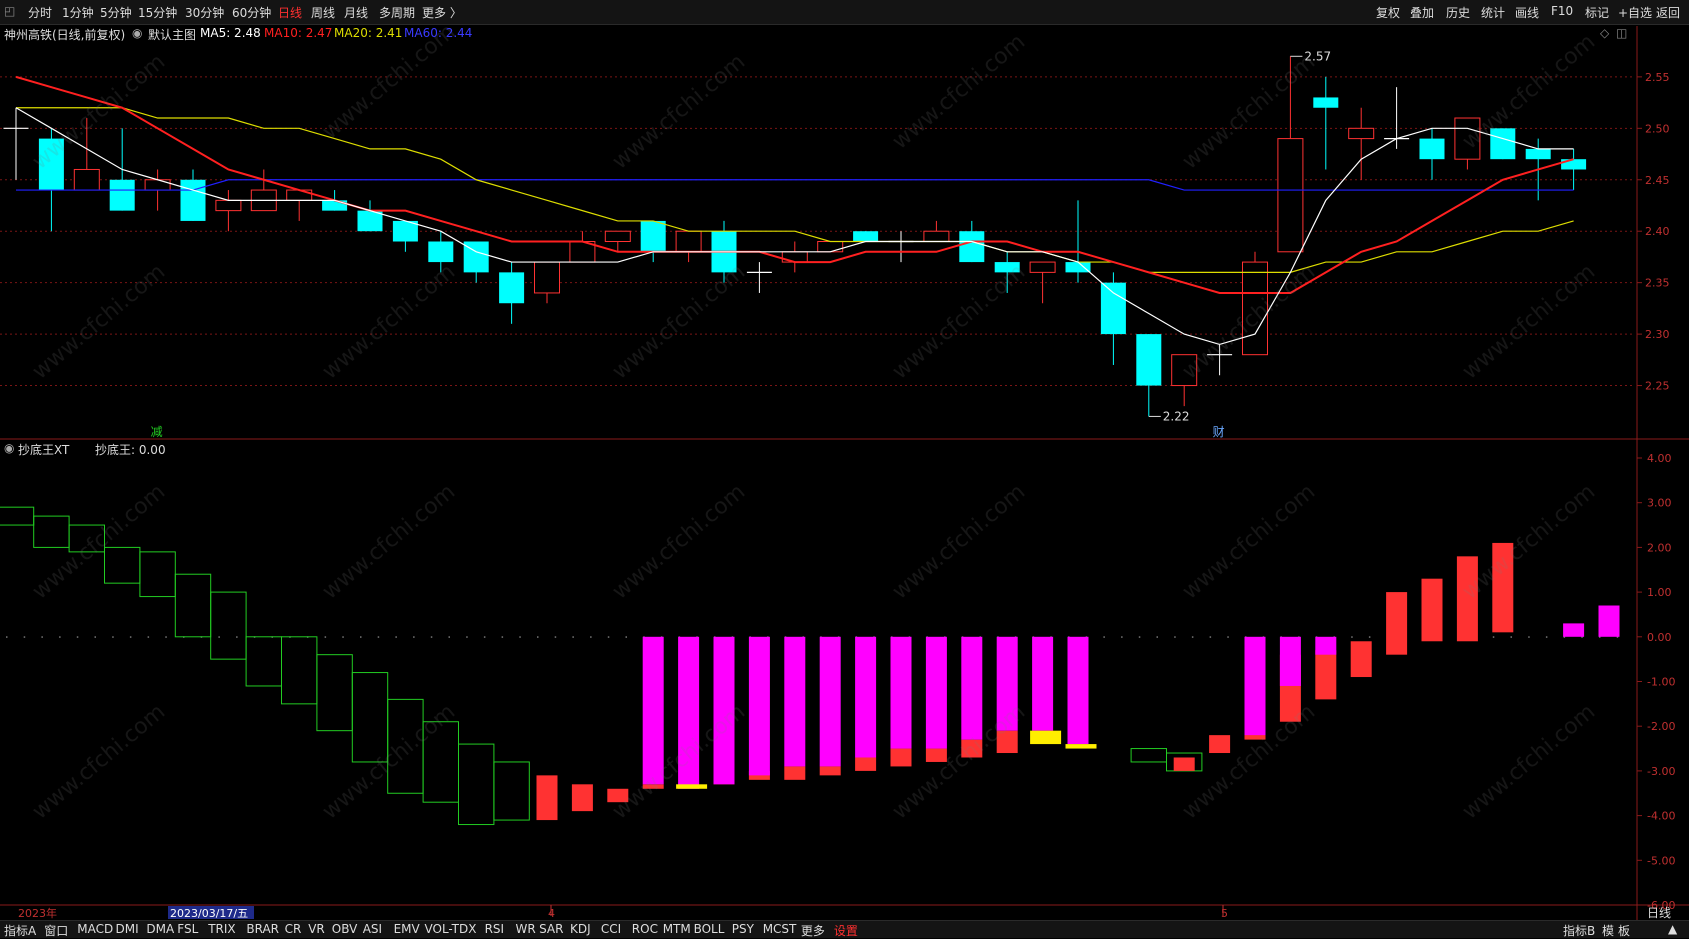 This screenshot has height=939, width=1689. What do you see at coordinates (1458, 12) in the screenshot?
I see `history-button: 历史` at bounding box center [1458, 12].